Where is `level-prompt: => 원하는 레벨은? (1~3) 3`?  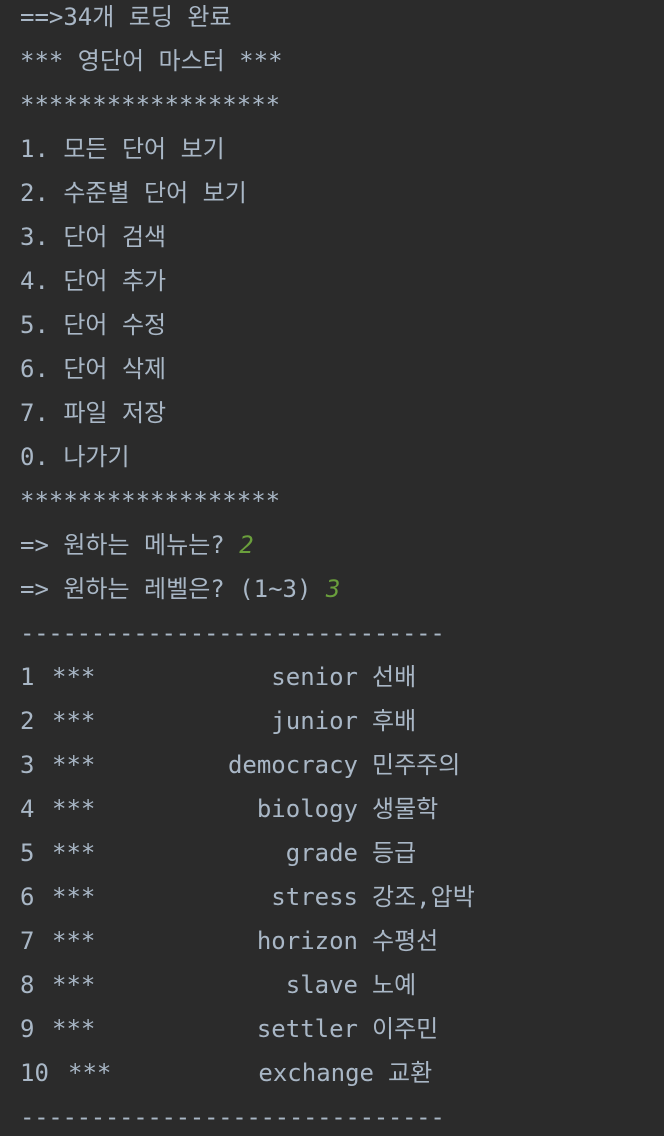 level-prompt: => 원하는 레벨은? (1~3) 3 is located at coordinates (180, 594).